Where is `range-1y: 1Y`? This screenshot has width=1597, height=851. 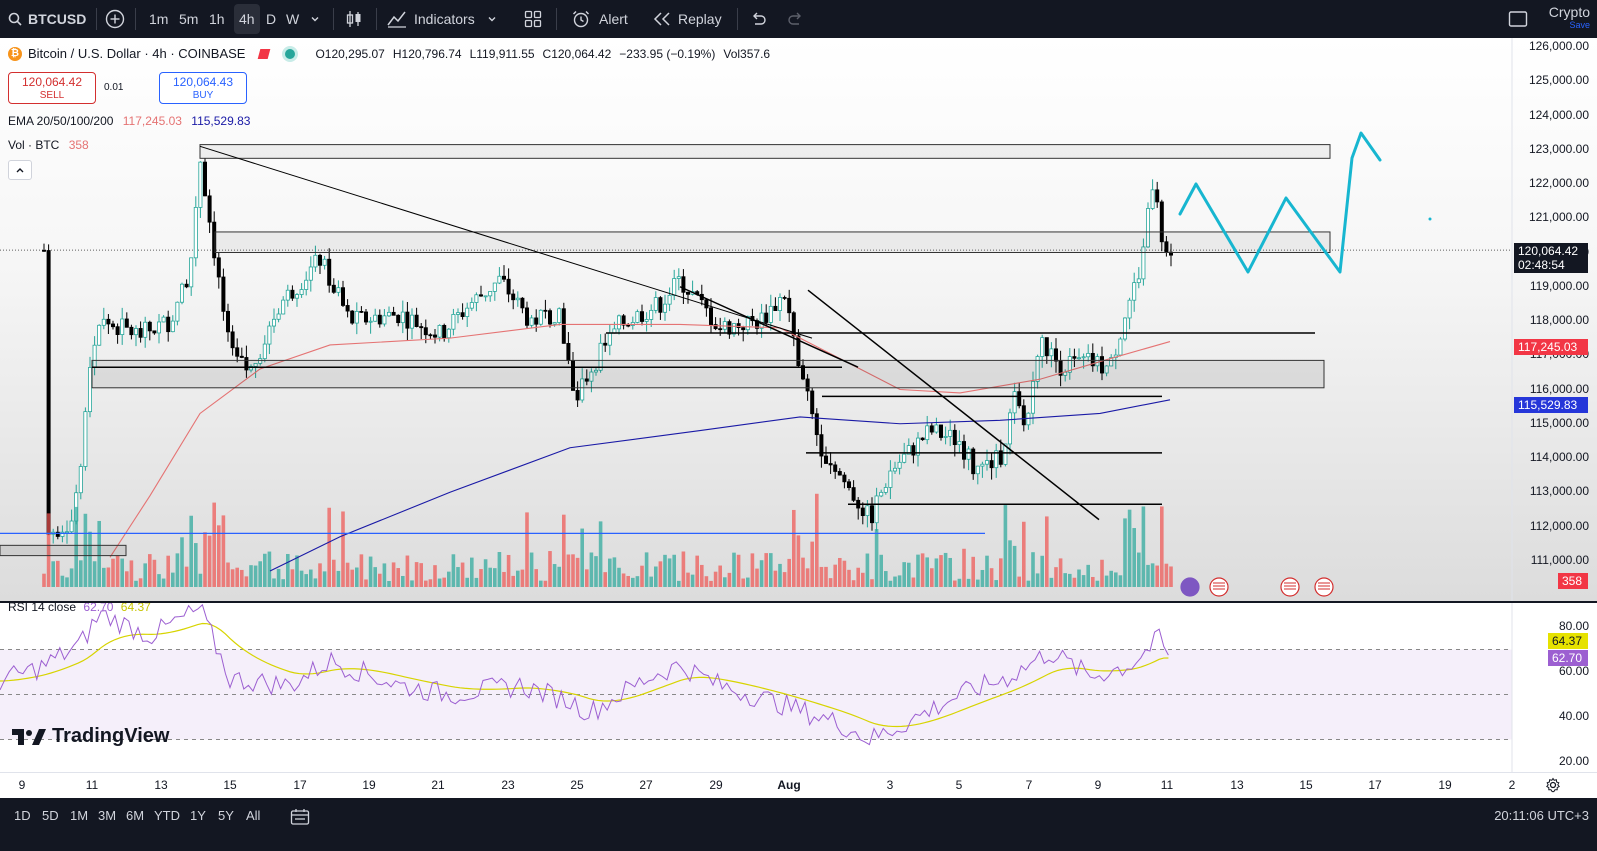 range-1y: 1Y is located at coordinates (198, 815).